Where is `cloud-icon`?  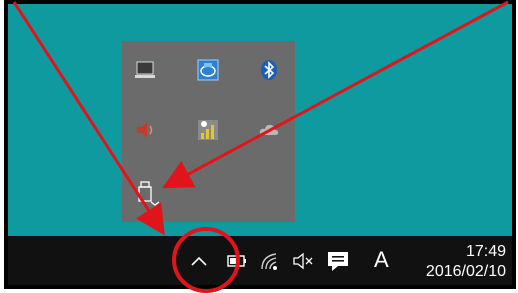 cloud-icon is located at coordinates (269, 130).